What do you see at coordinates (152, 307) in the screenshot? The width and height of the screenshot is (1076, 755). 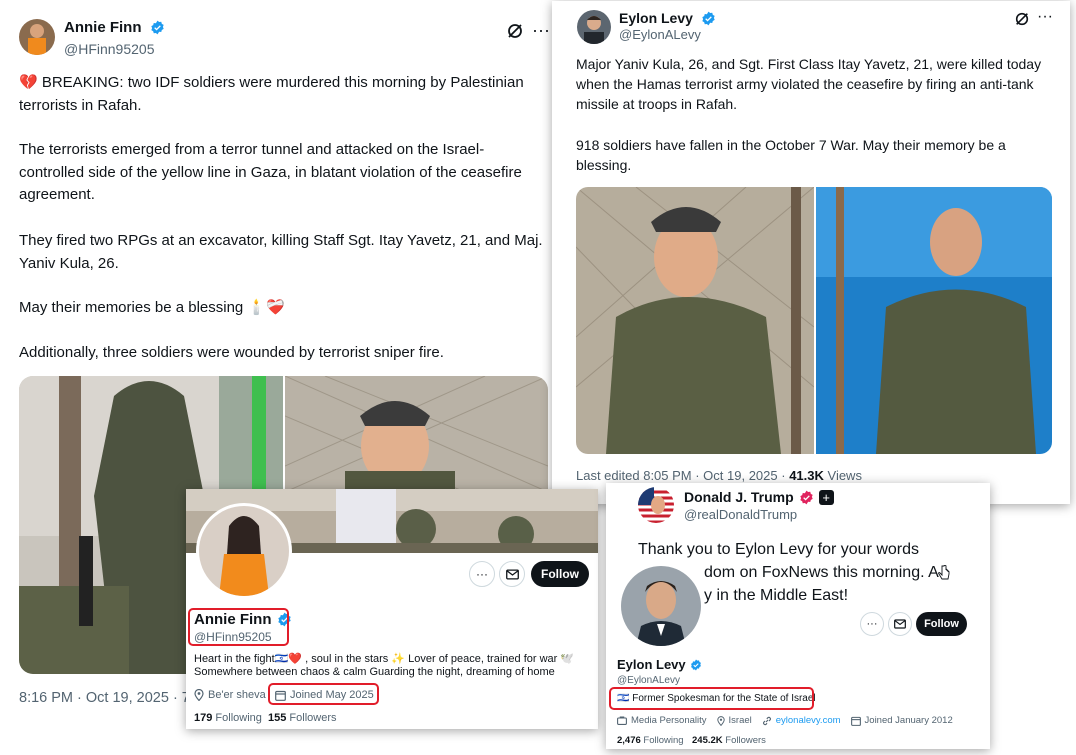 I see `tweet-paragraph-4: May their memories be a blessing 🕯️❤️‍🩹` at bounding box center [152, 307].